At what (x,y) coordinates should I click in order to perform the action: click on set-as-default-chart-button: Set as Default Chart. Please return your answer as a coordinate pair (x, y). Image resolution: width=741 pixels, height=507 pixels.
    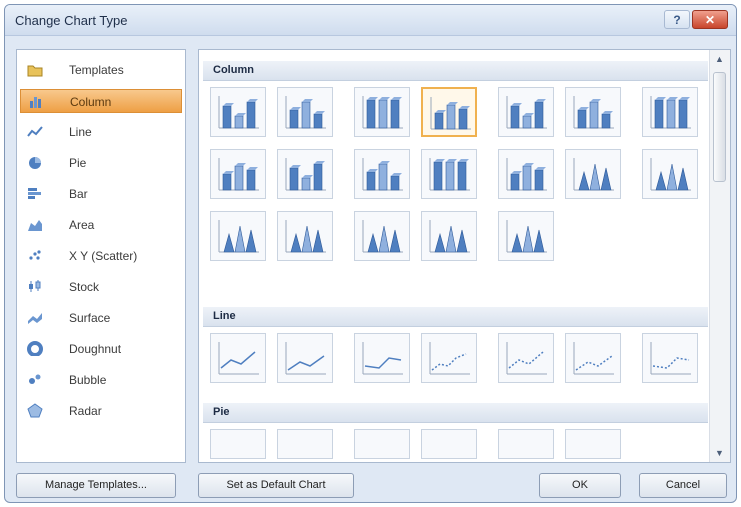
    Looking at the image, I should click on (276, 485).